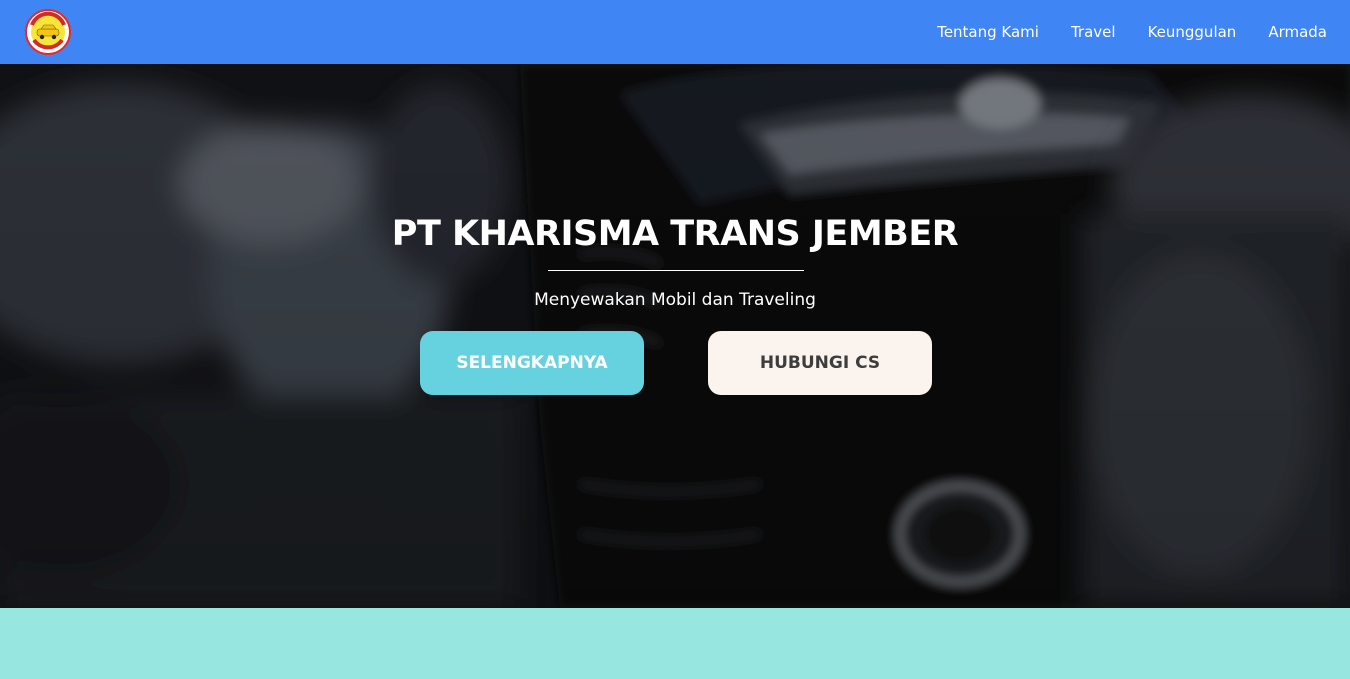 This screenshot has width=1350, height=679. Describe the element at coordinates (675, 643) in the screenshot. I see `next-section` at that location.